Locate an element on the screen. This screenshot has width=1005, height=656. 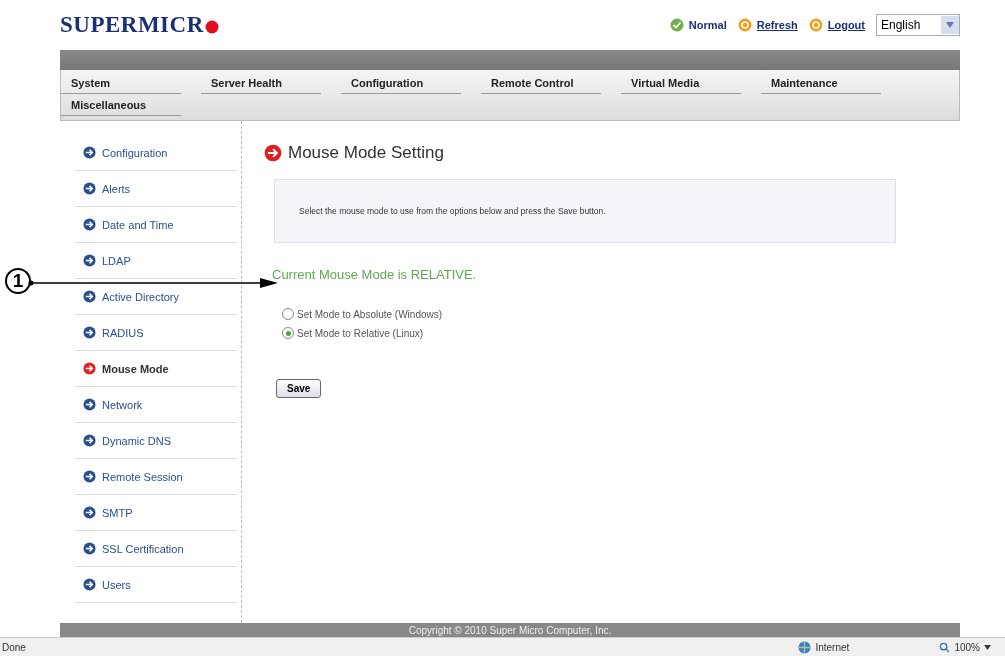
logo: SUPERMICR is located at coordinates (132, 25).